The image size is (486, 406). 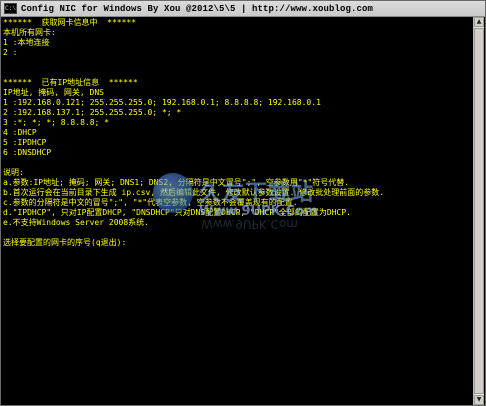 What do you see at coordinates (479, 400) in the screenshot?
I see `scroll-down-arrow-icon: ▼` at bounding box center [479, 400].